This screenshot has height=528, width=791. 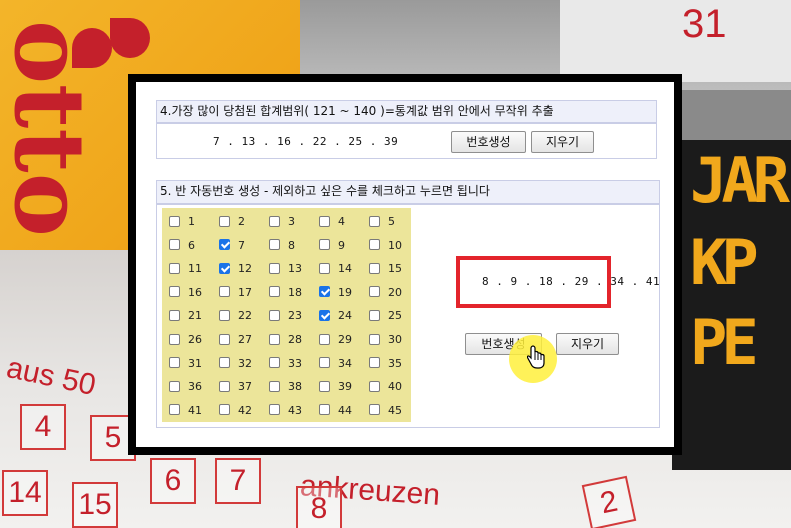 What do you see at coordinates (185, 387) in the screenshot?
I see `number-checkbox-item: 36` at bounding box center [185, 387].